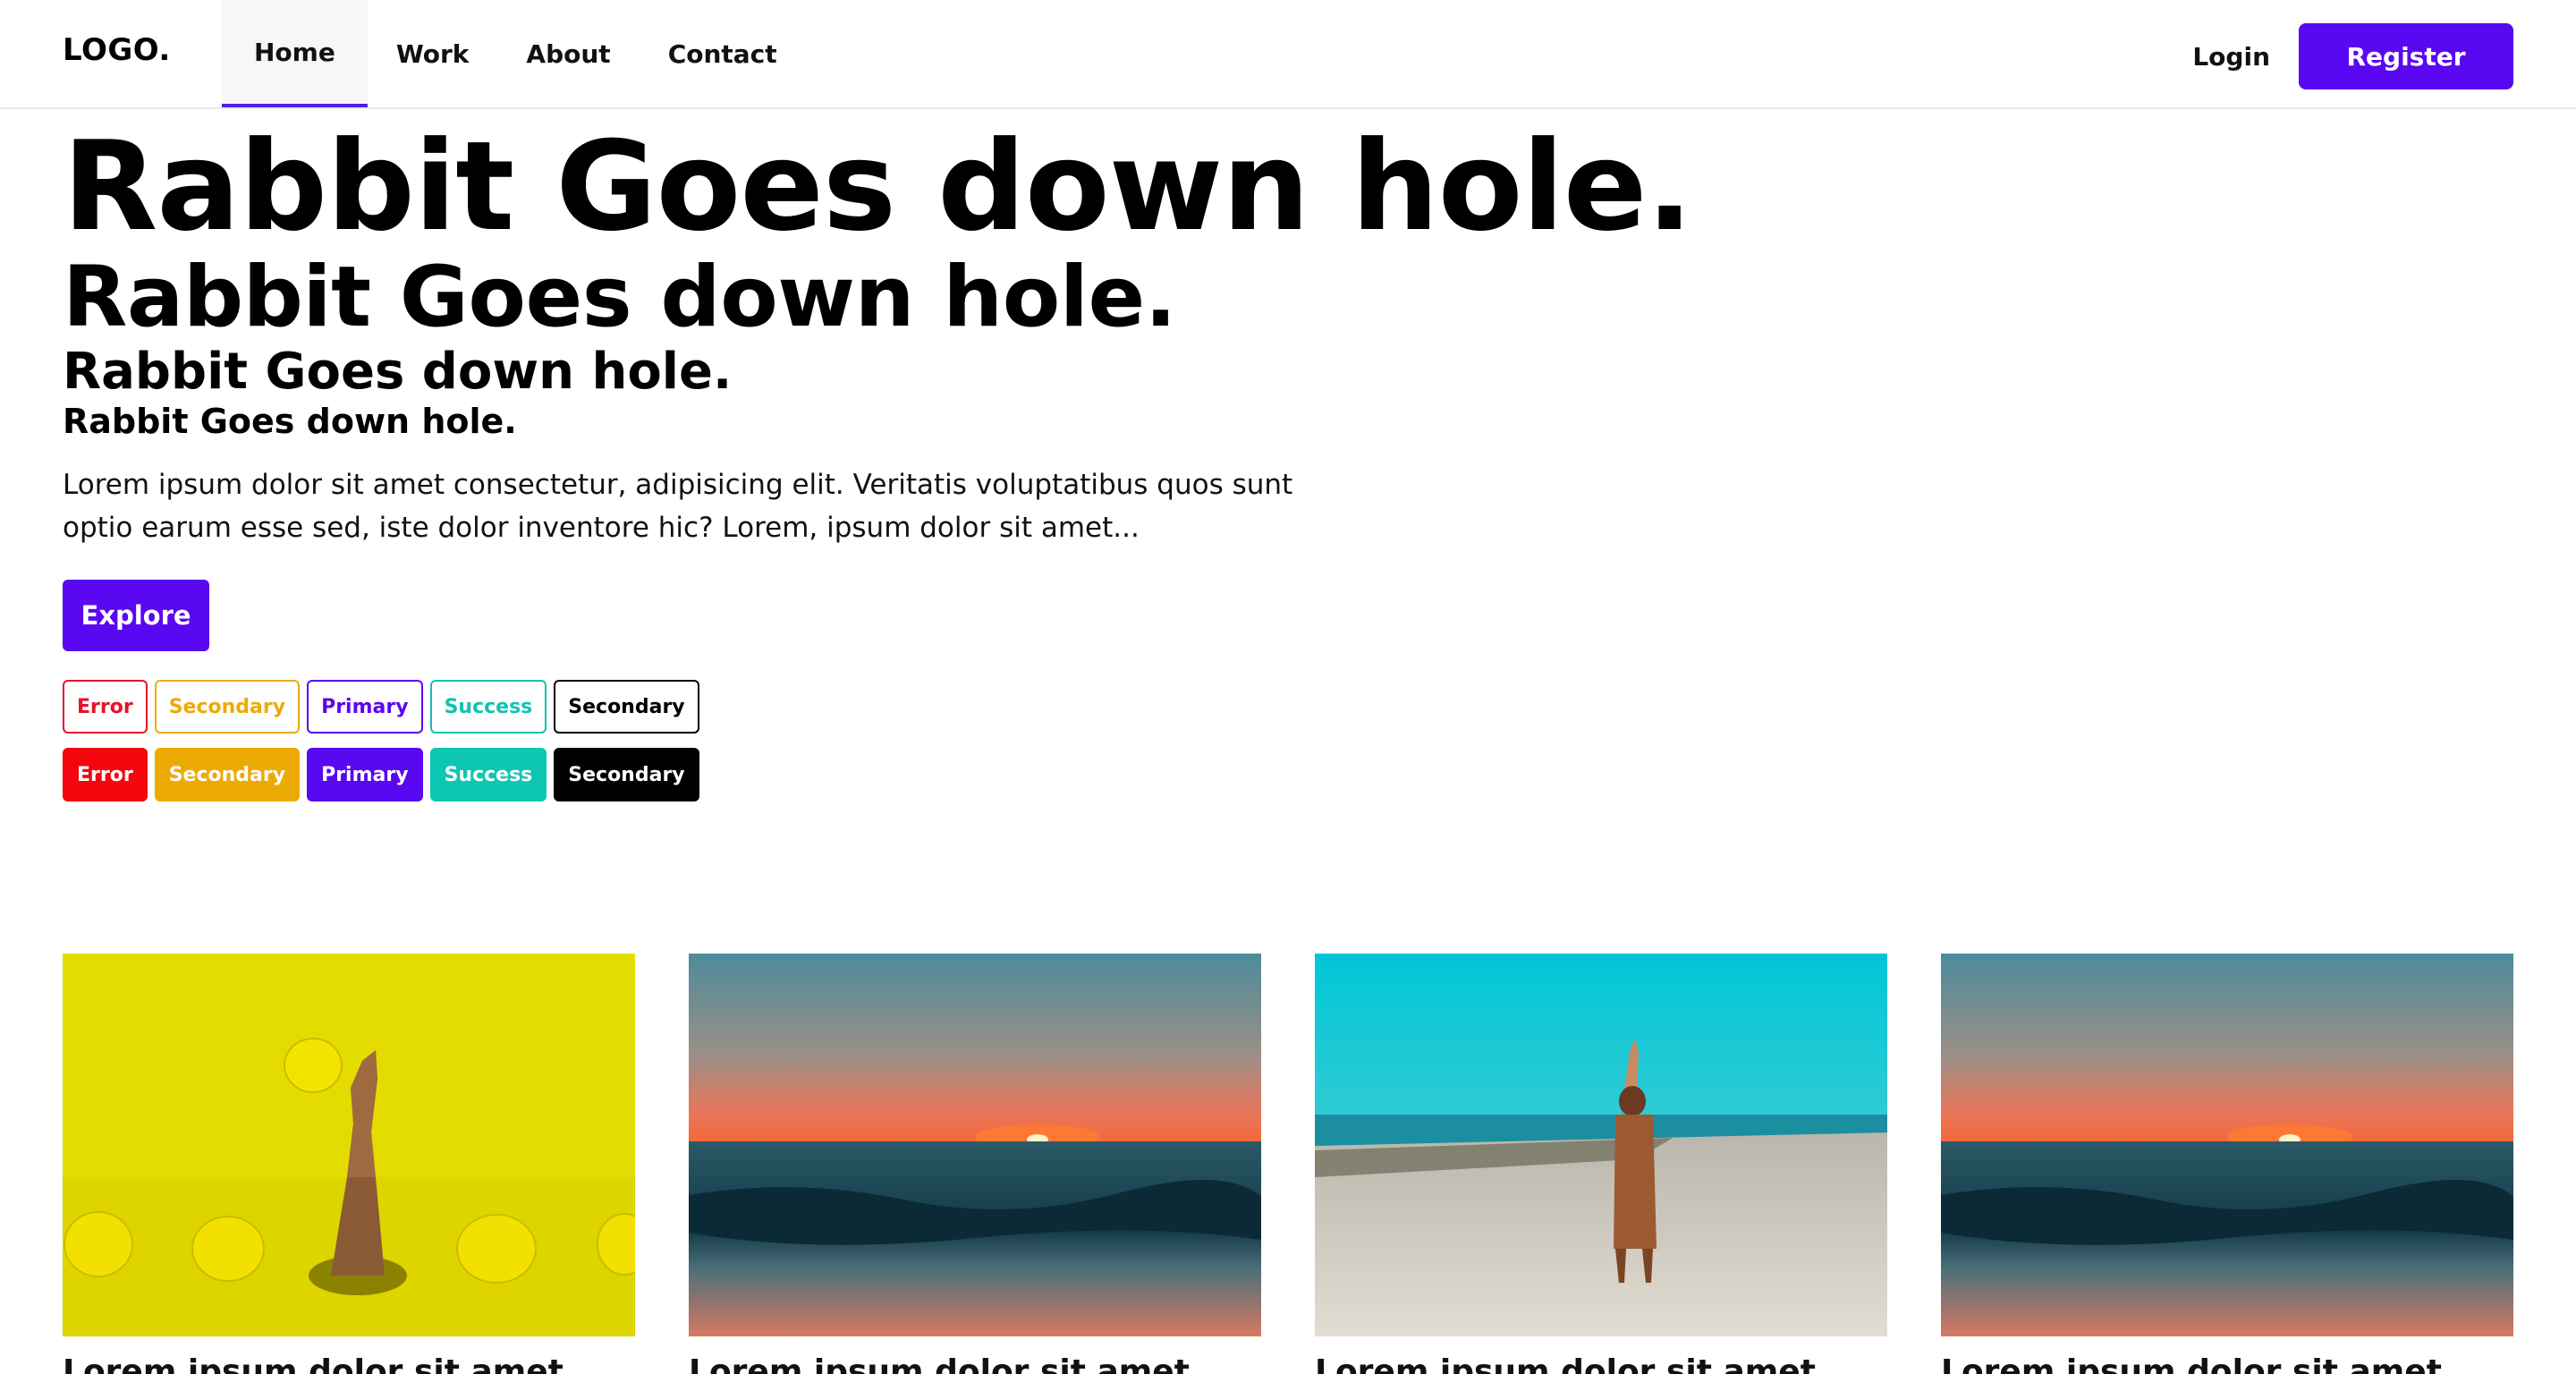 The image size is (2576, 1374). Describe the element at coordinates (365, 707) in the screenshot. I see `primary-outline-badge: Primary` at that location.